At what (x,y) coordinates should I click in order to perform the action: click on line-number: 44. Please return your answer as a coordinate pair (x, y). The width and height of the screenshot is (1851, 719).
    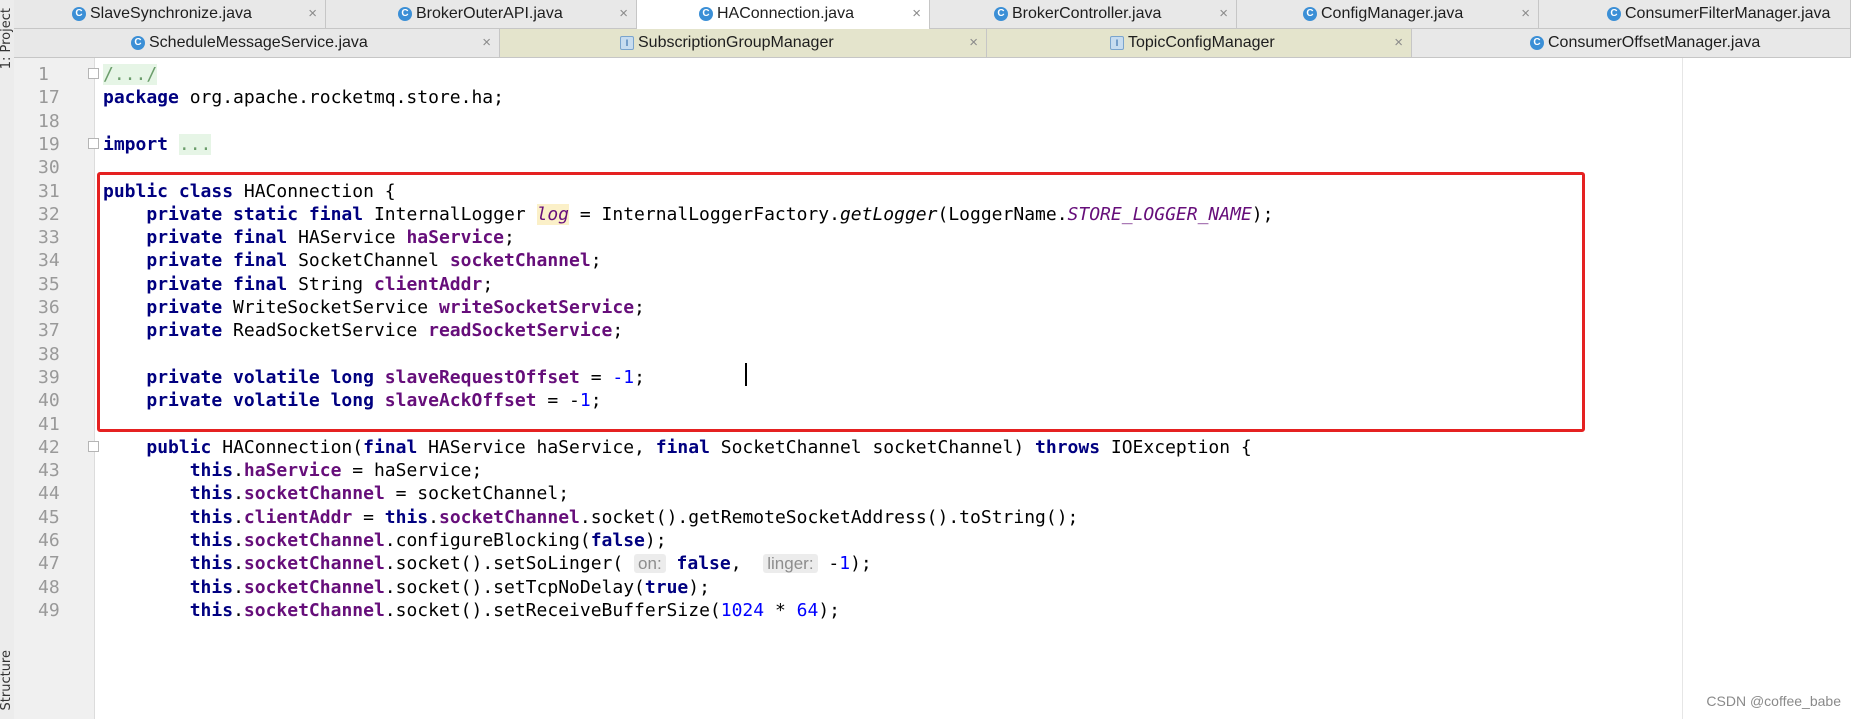
    Looking at the image, I should click on (49, 494).